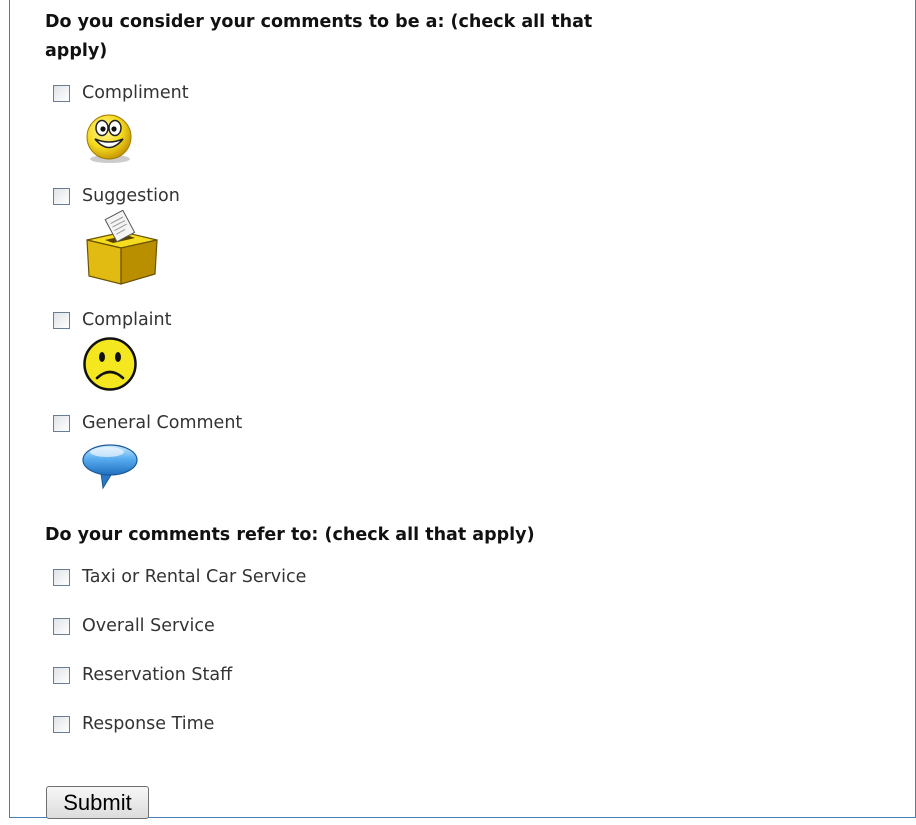  What do you see at coordinates (110, 364) in the screenshot?
I see `sad-face-icon` at bounding box center [110, 364].